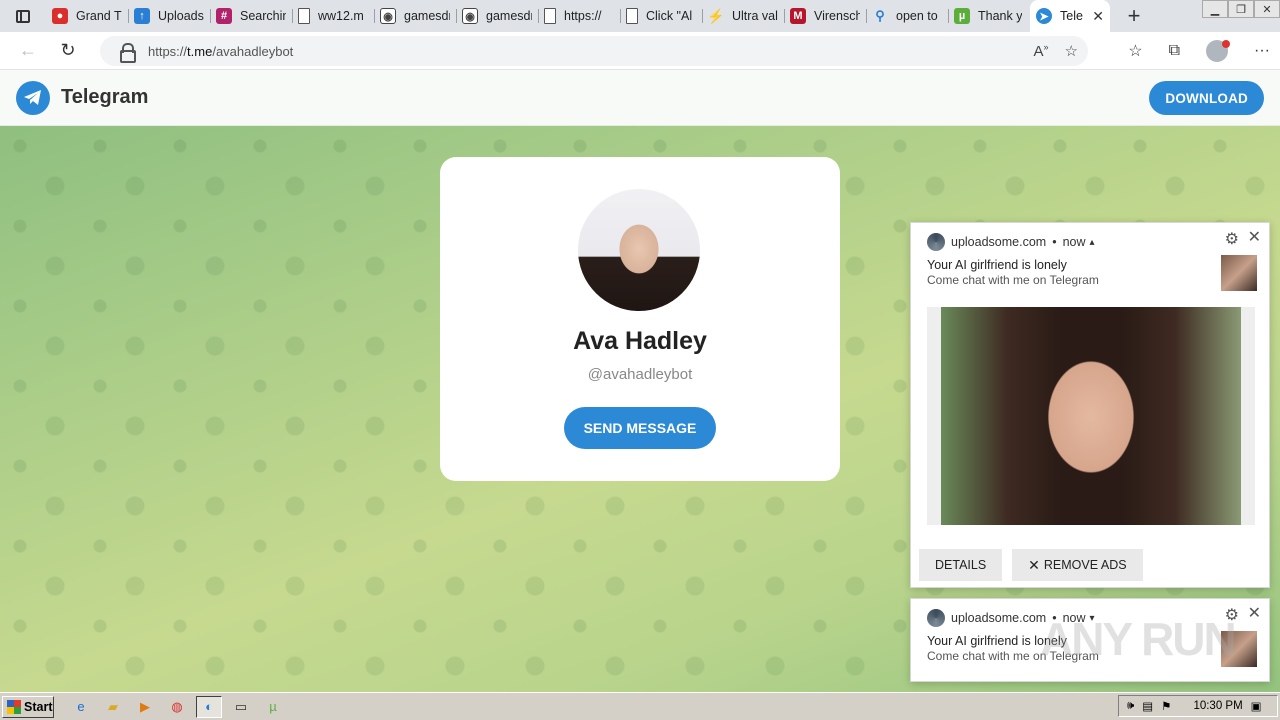 This screenshot has height=720, width=1280. What do you see at coordinates (989, 16) in the screenshot?
I see `tab: µ Thank y` at bounding box center [989, 16].